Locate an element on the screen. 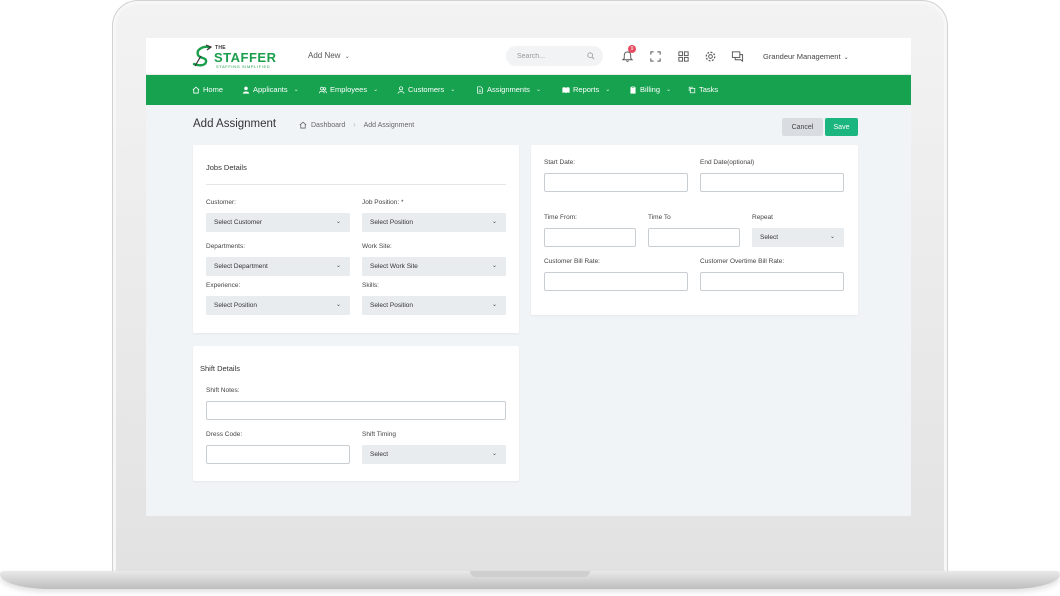 The height and width of the screenshot is (596, 1060). add-new-label: Add New is located at coordinates (324, 55).